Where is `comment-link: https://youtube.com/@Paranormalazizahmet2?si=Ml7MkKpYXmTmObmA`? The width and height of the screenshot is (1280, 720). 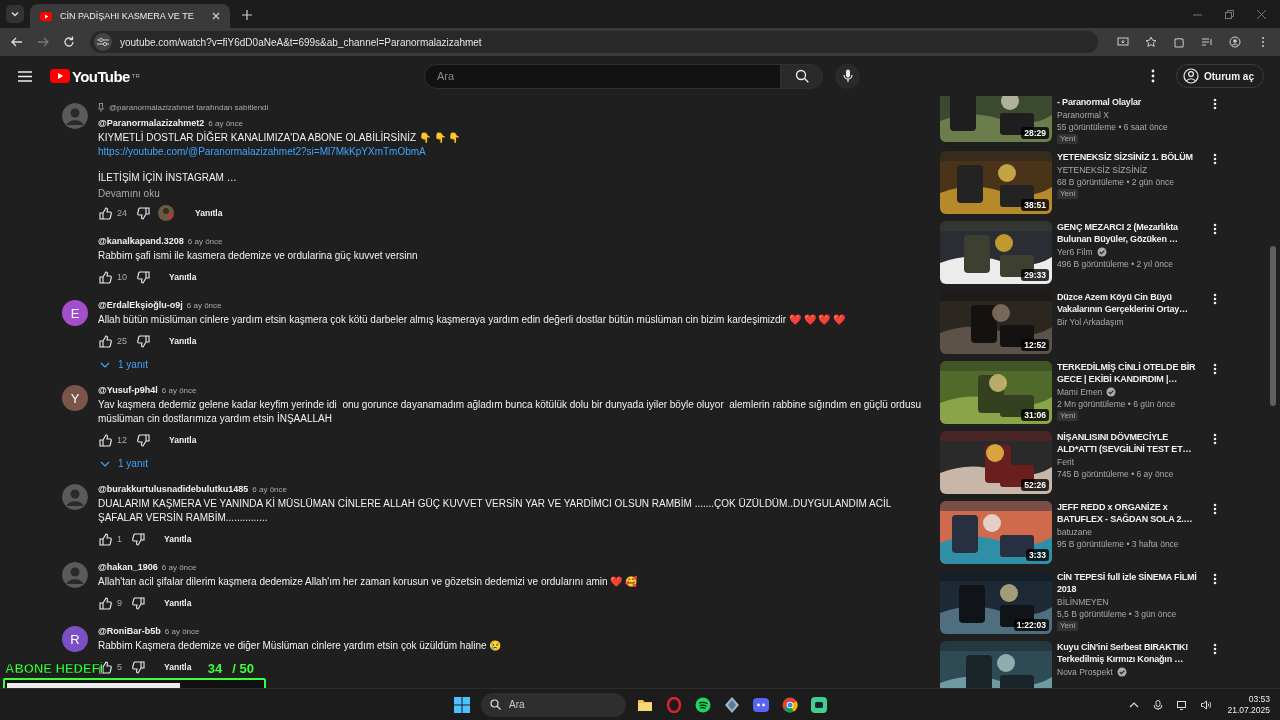 comment-link: https://youtube.com/@Paranormalazizahmet2?si=Ml7MkKpYXmTmObmA is located at coordinates (262, 152).